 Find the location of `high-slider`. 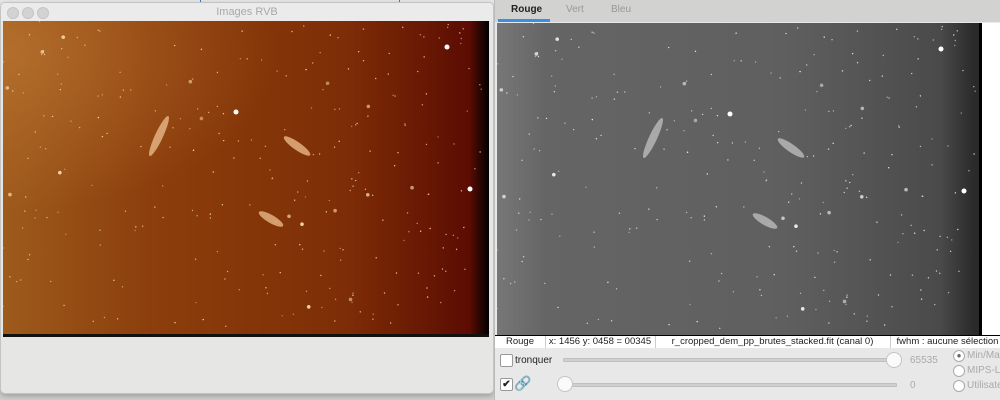

high-slider is located at coordinates (731, 360).